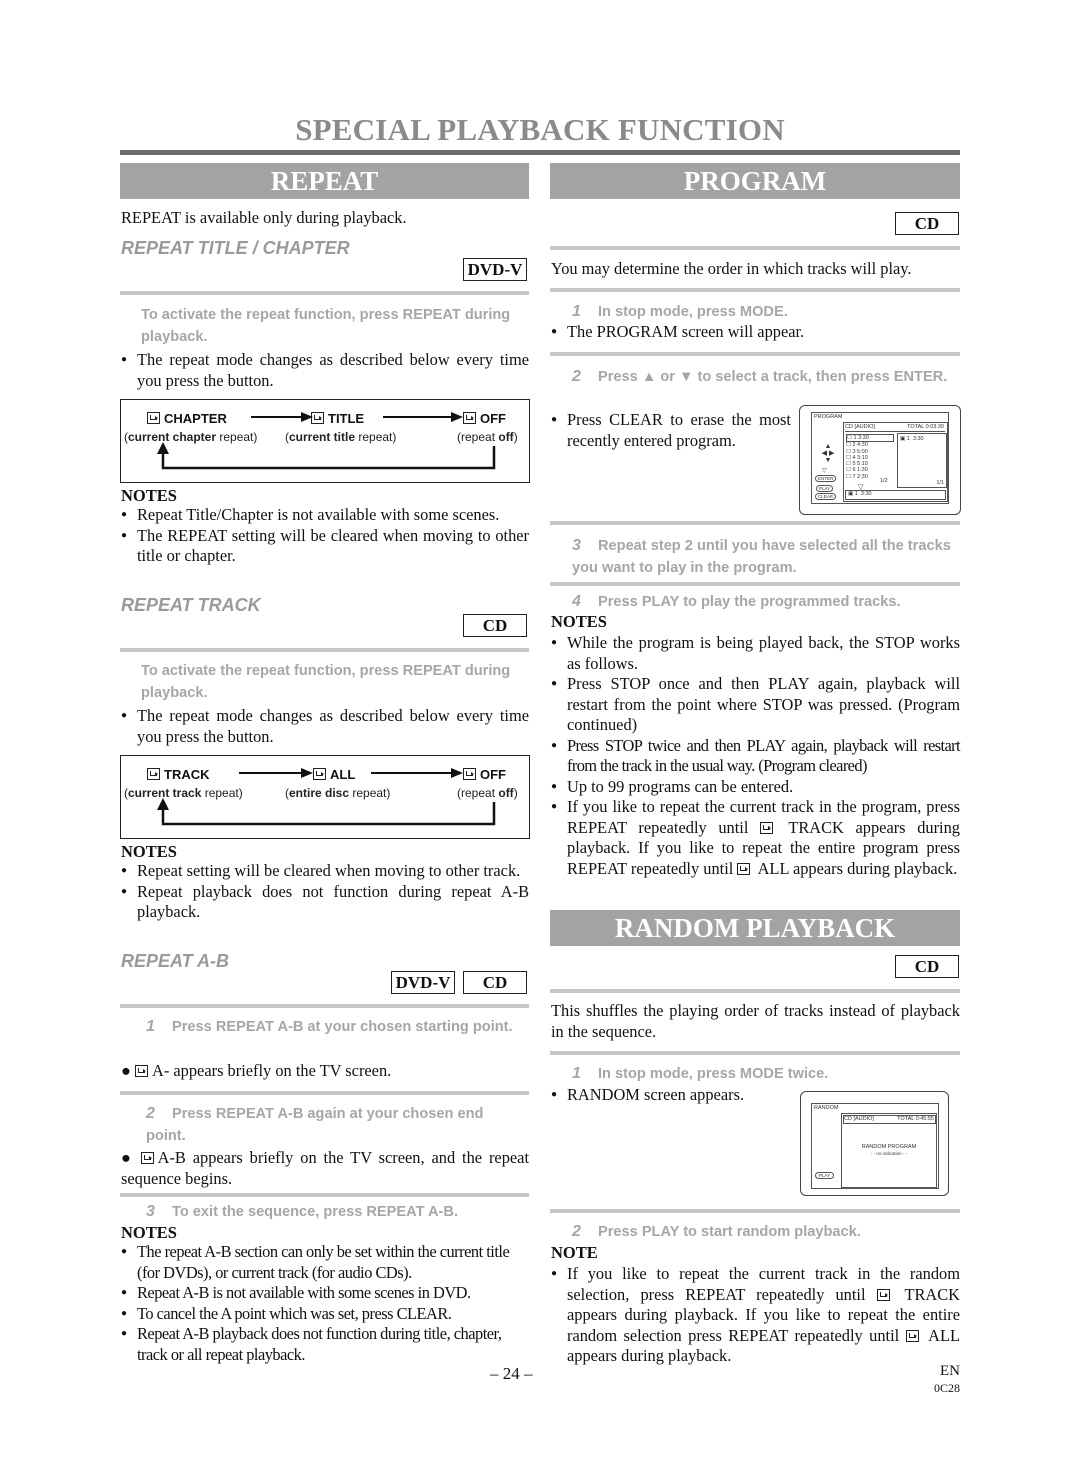 Image resolution: width=1080 pixels, height=1477 pixels. What do you see at coordinates (755, 787) in the screenshot?
I see `note-item: Up to 99 programs can be entered.` at bounding box center [755, 787].